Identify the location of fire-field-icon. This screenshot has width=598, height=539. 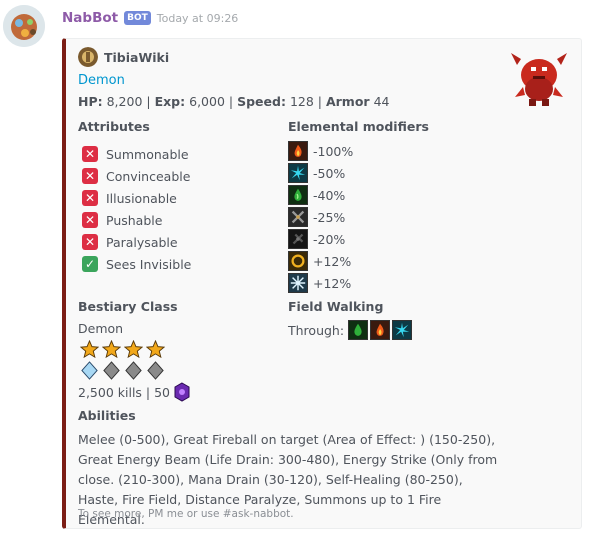
(380, 330).